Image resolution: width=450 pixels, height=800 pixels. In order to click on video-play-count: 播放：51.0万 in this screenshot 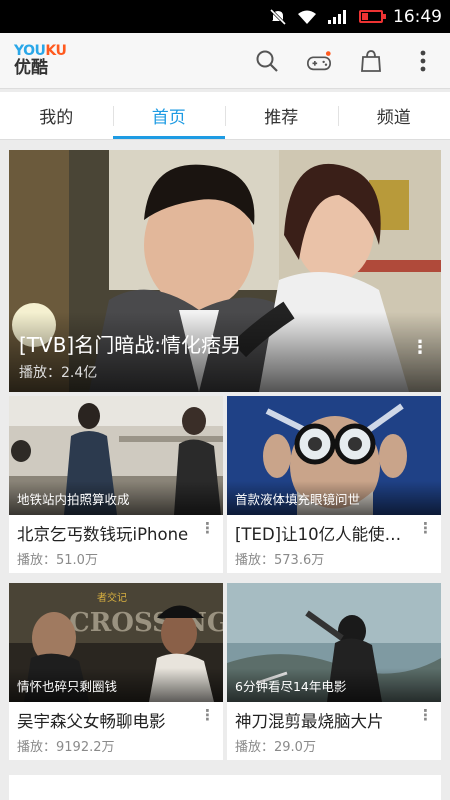, I will do `click(57, 560)`.